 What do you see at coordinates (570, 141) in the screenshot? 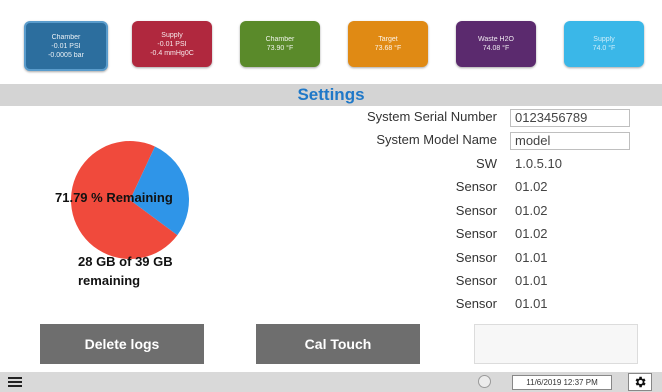
I see `model-name-field: model` at bounding box center [570, 141].